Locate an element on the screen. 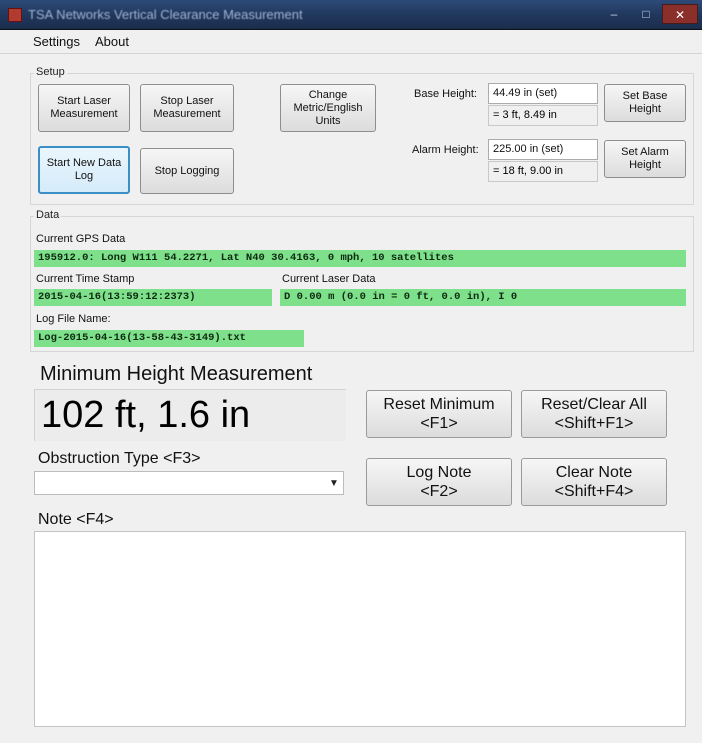 The width and height of the screenshot is (702, 743). data-group-title: Data is located at coordinates (48, 215).